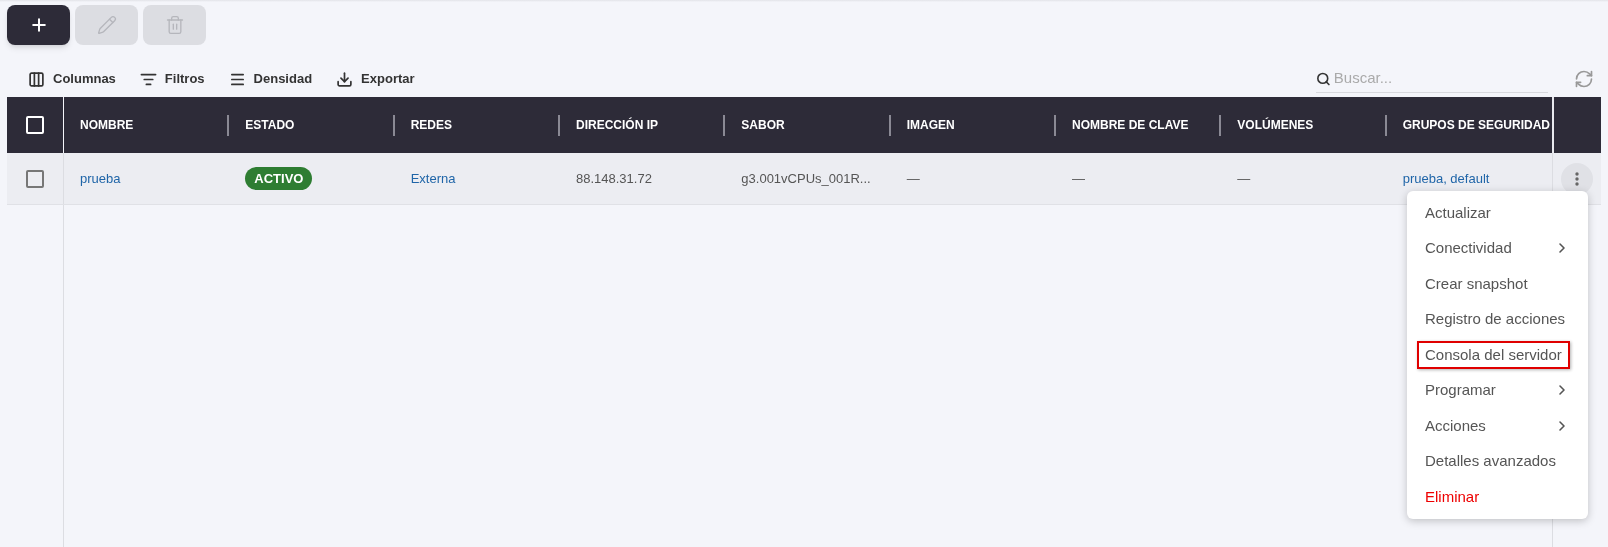 This screenshot has height=547, width=1608. I want to click on table-cell-text: 88.148.31.72, so click(614, 178).